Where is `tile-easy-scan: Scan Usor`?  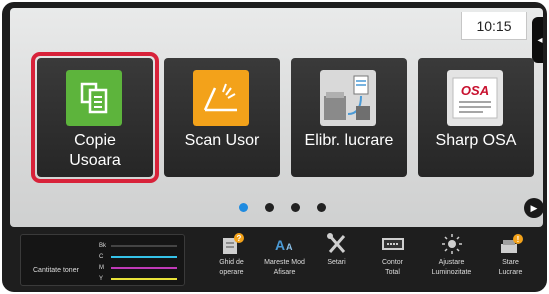 tile-easy-scan: Scan Usor is located at coordinates (222, 117).